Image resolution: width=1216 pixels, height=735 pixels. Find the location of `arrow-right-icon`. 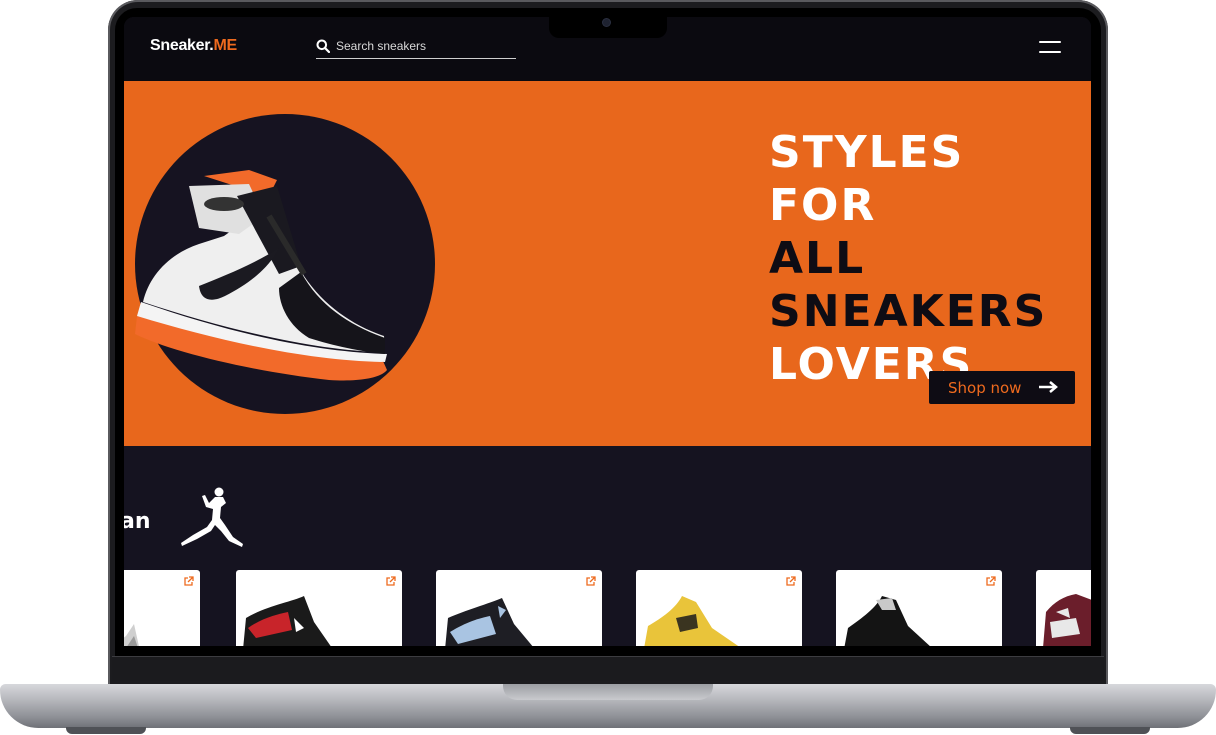

arrow-right-icon is located at coordinates (1048, 387).